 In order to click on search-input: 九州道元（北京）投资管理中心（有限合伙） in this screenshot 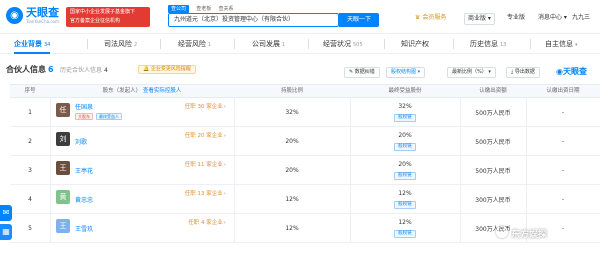, I will do `click(253, 20)`.